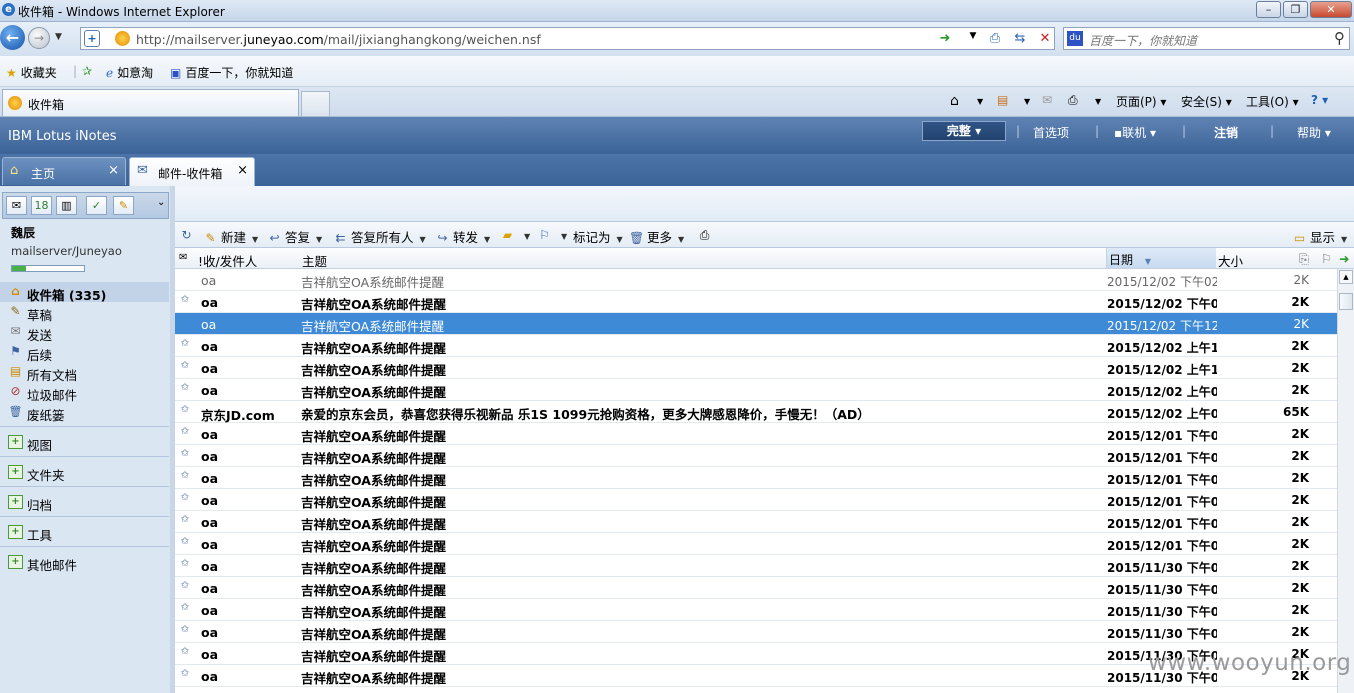 The height and width of the screenshot is (693, 1354). Describe the element at coordinates (1098, 101) in the screenshot. I see `print-dropdown-icon: ▼` at that location.